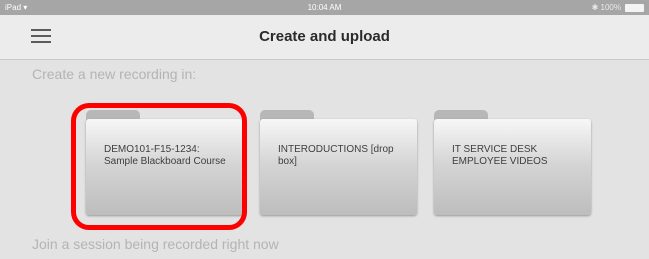  I want to click on page-title: Create and upload, so click(324, 36).